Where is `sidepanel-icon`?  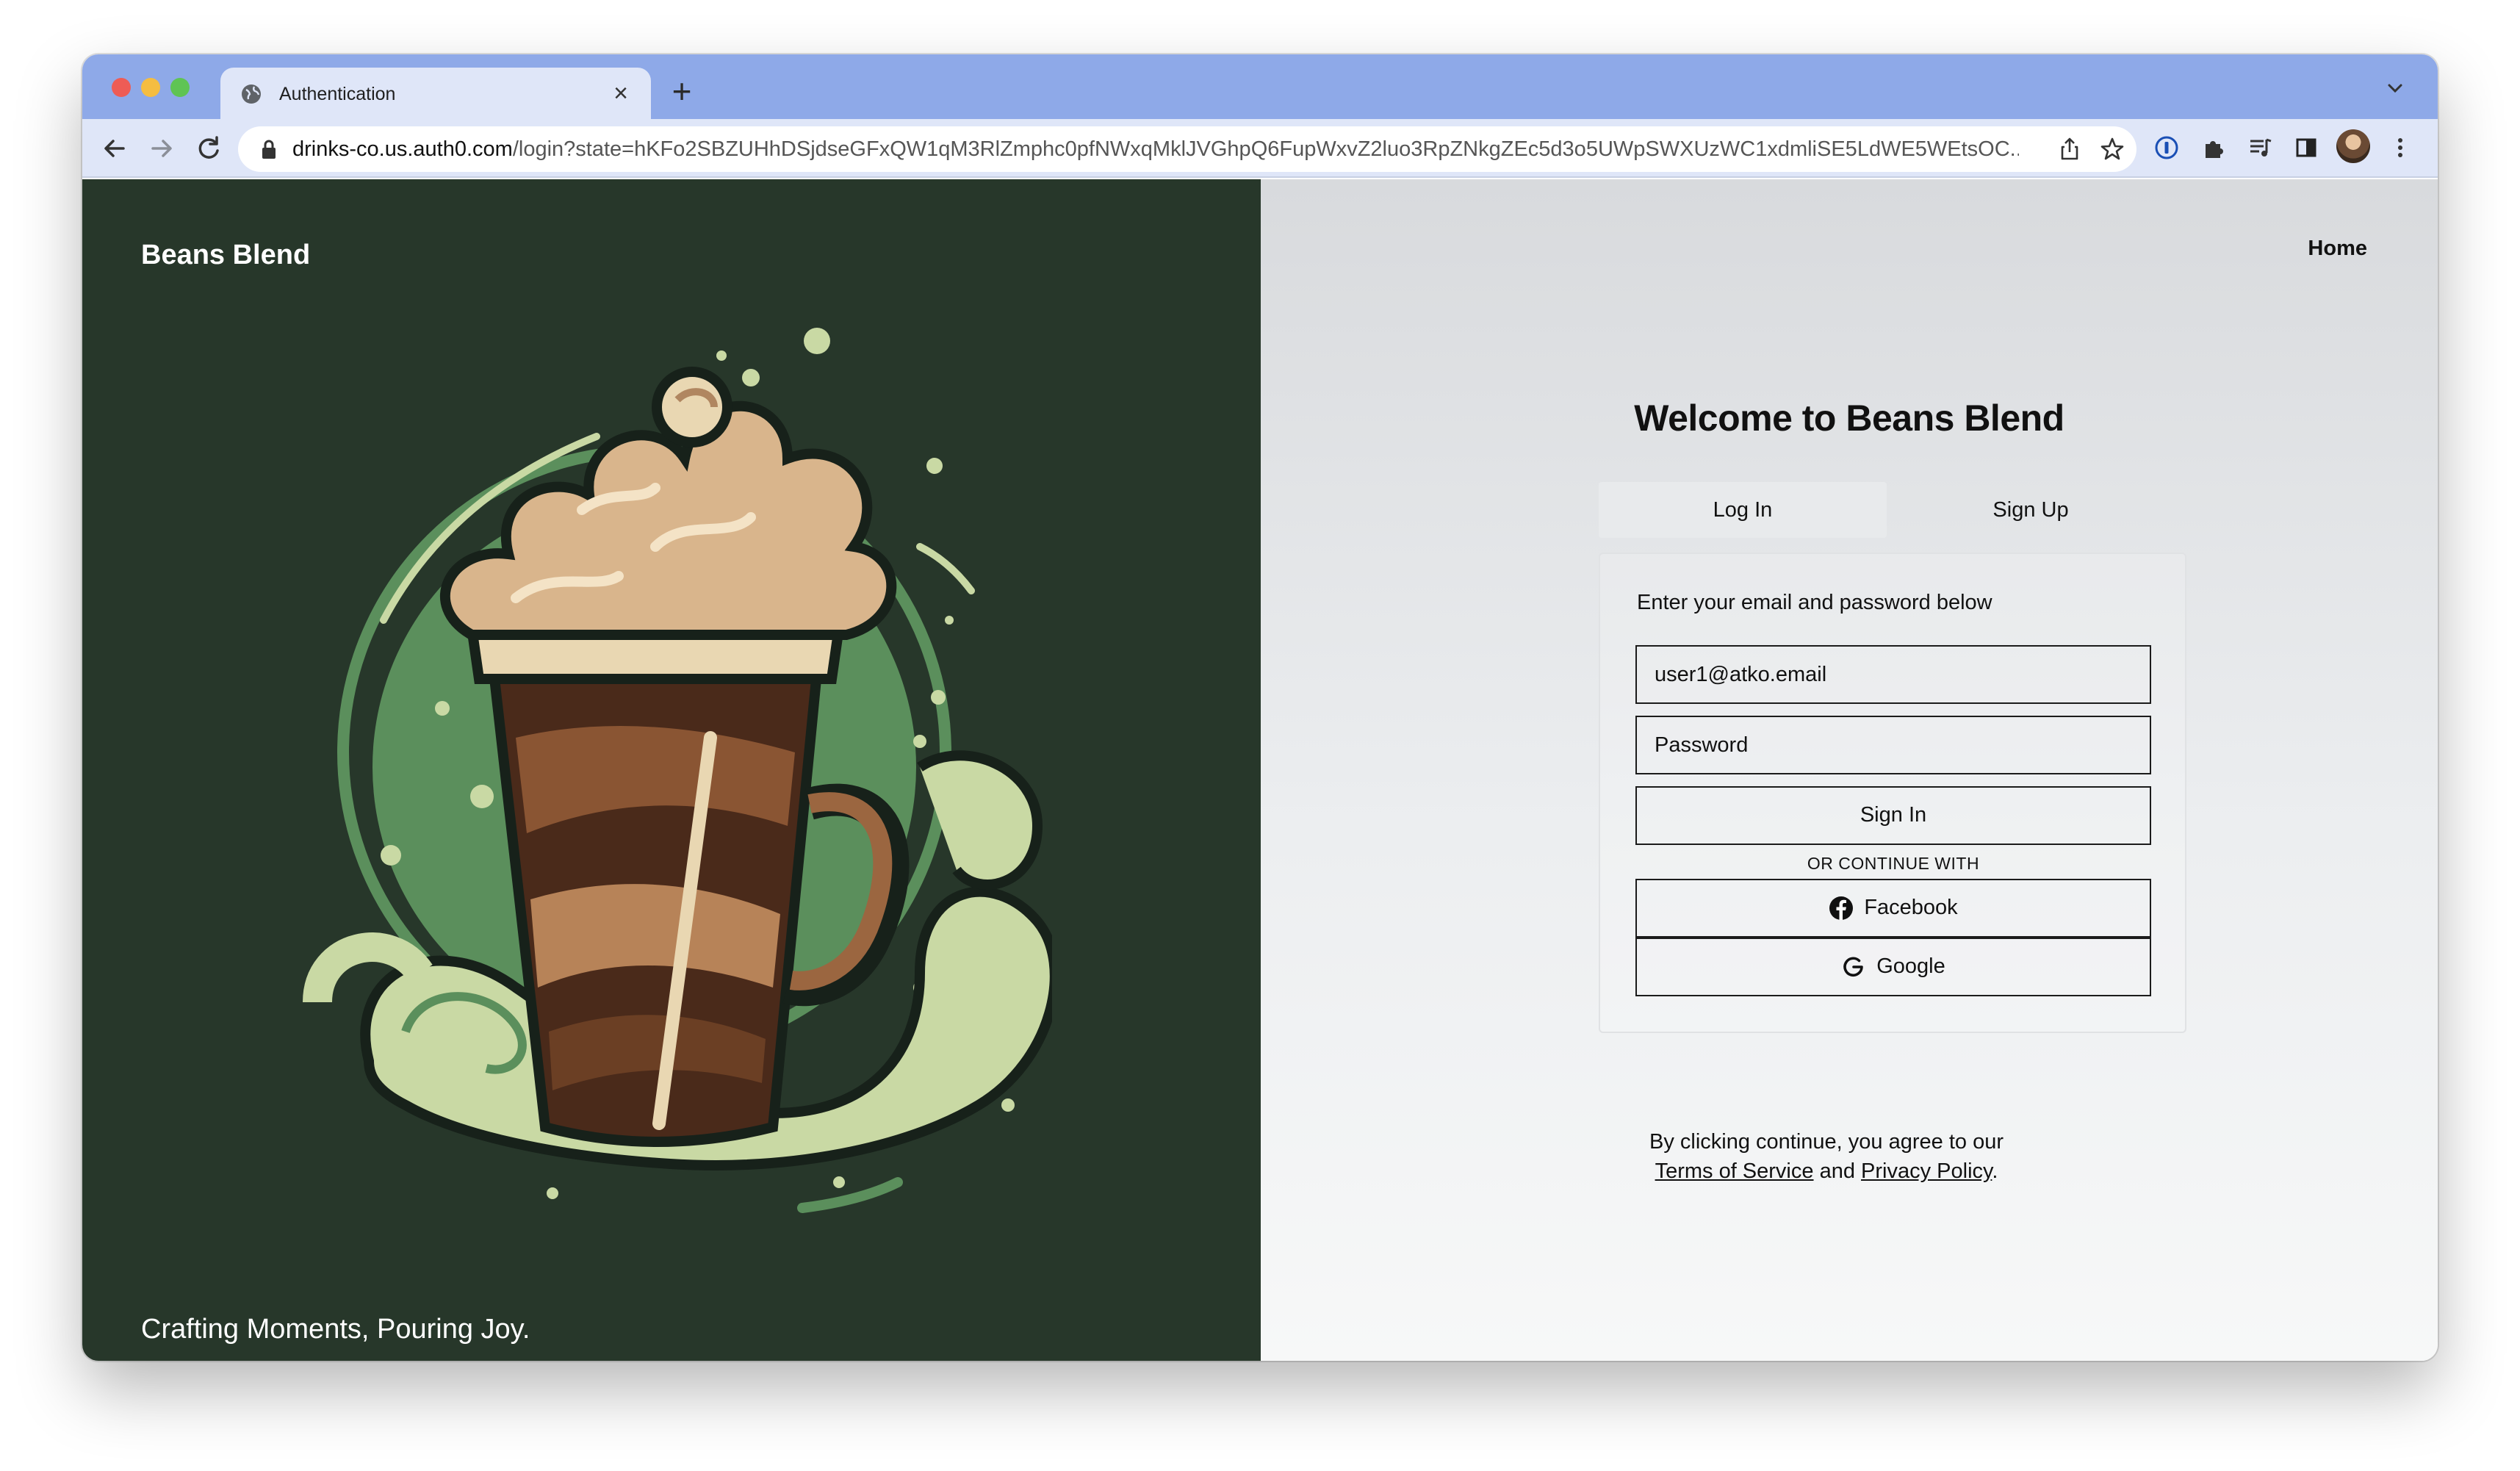 sidepanel-icon is located at coordinates (2306, 148).